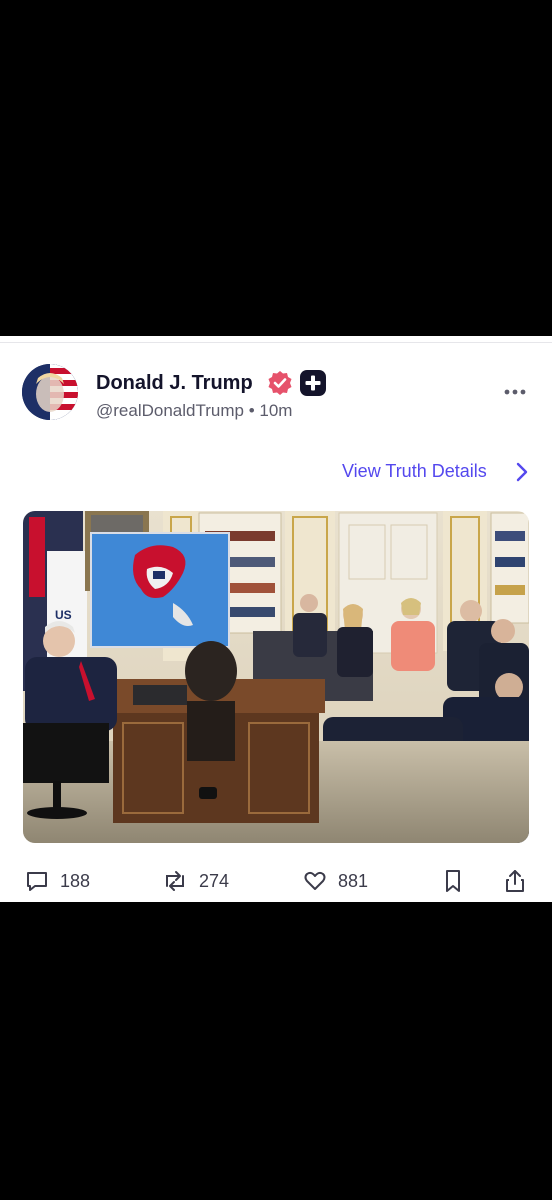 The height and width of the screenshot is (1200, 552). Describe the element at coordinates (174, 383) in the screenshot. I see `author-name: Donald J. Trump` at that location.